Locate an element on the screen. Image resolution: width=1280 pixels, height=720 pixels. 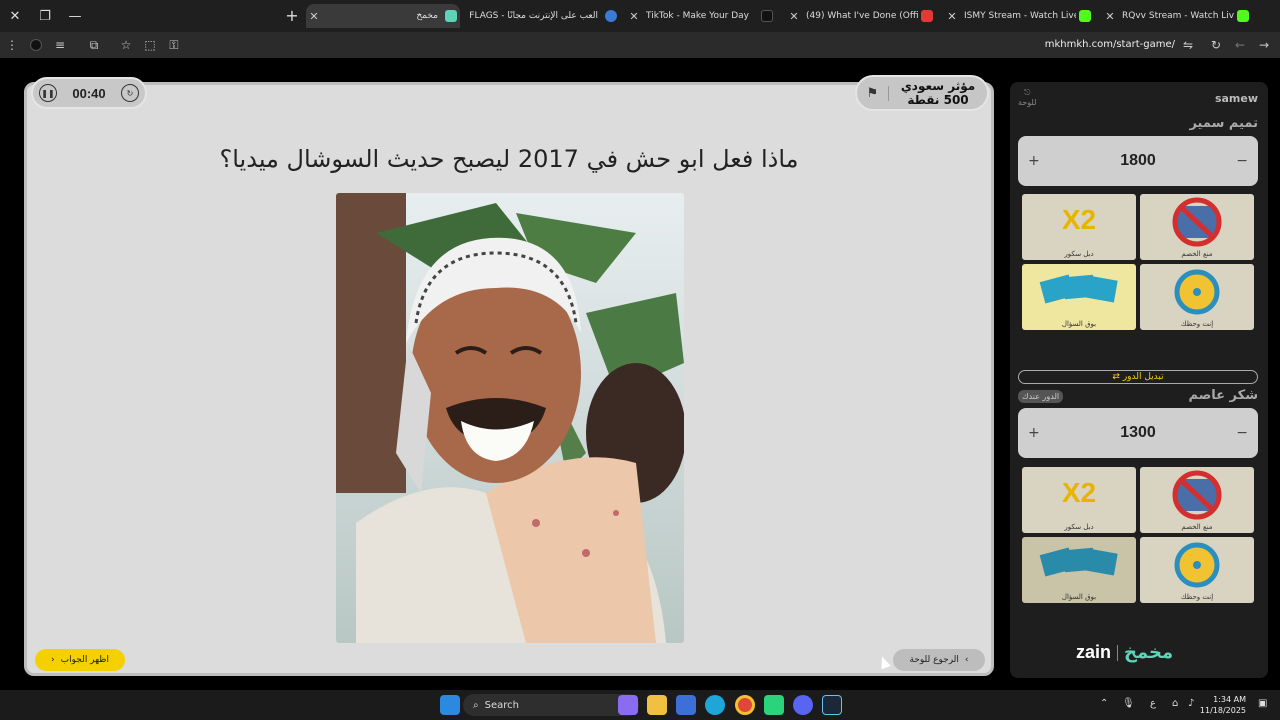
team-2-score-box: + 1300 − is located at coordinates (1138, 433).